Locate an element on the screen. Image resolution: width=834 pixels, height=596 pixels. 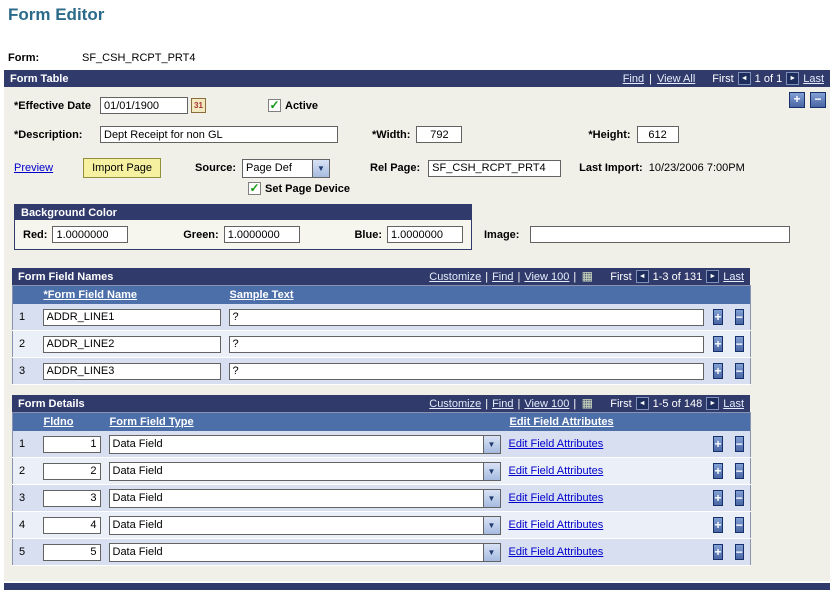
last-import-label: Last Import: is located at coordinates (611, 168).